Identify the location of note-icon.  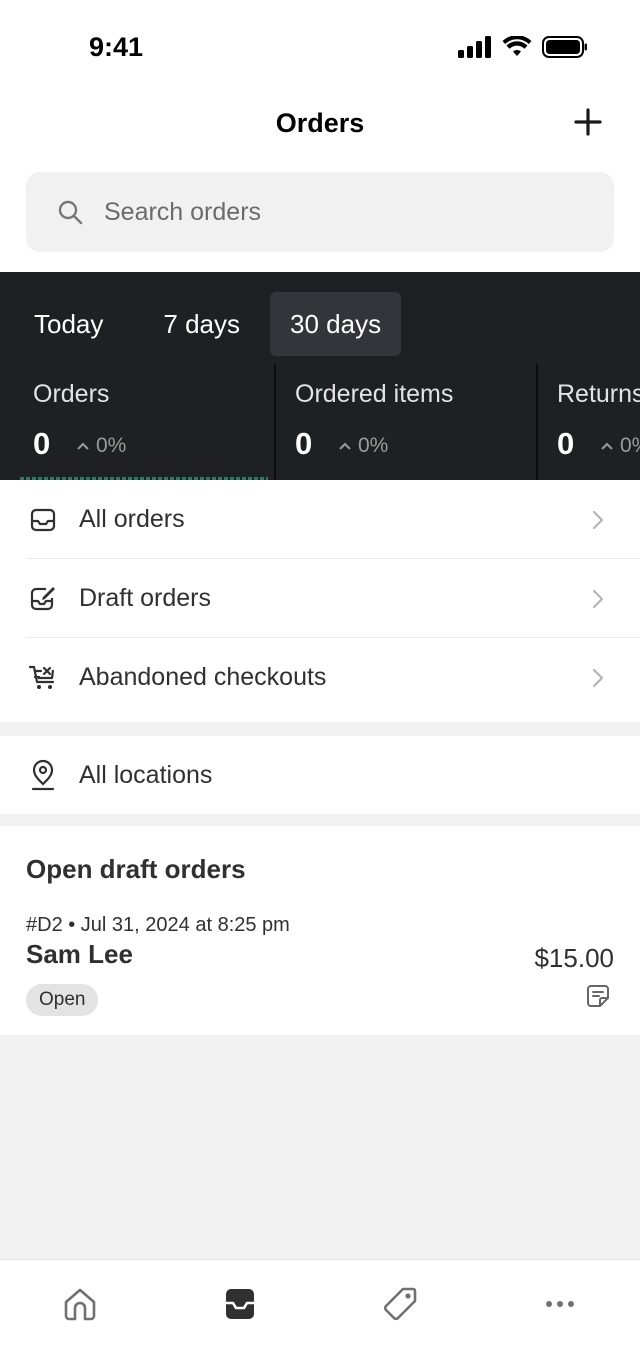
(598, 996).